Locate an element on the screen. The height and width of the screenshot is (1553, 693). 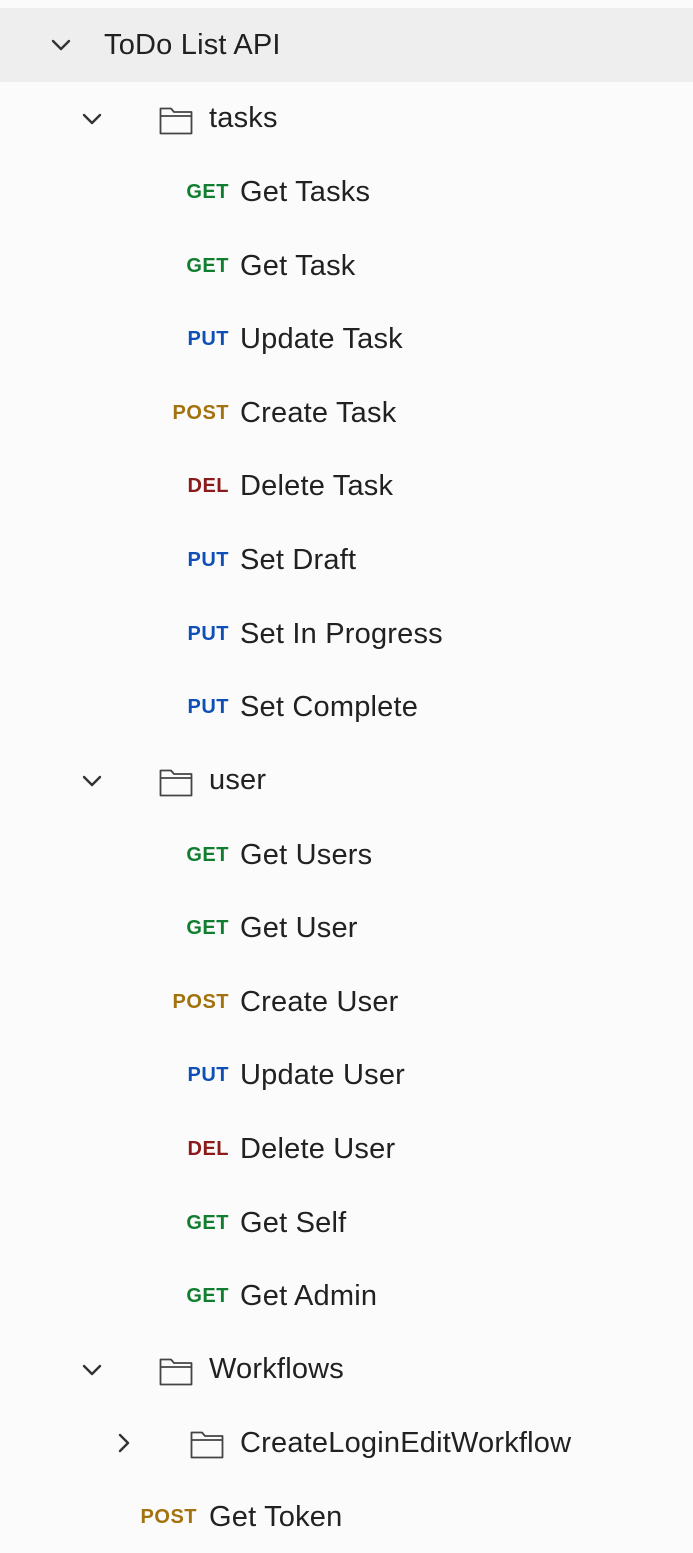
request-name: Get User is located at coordinates (299, 928).